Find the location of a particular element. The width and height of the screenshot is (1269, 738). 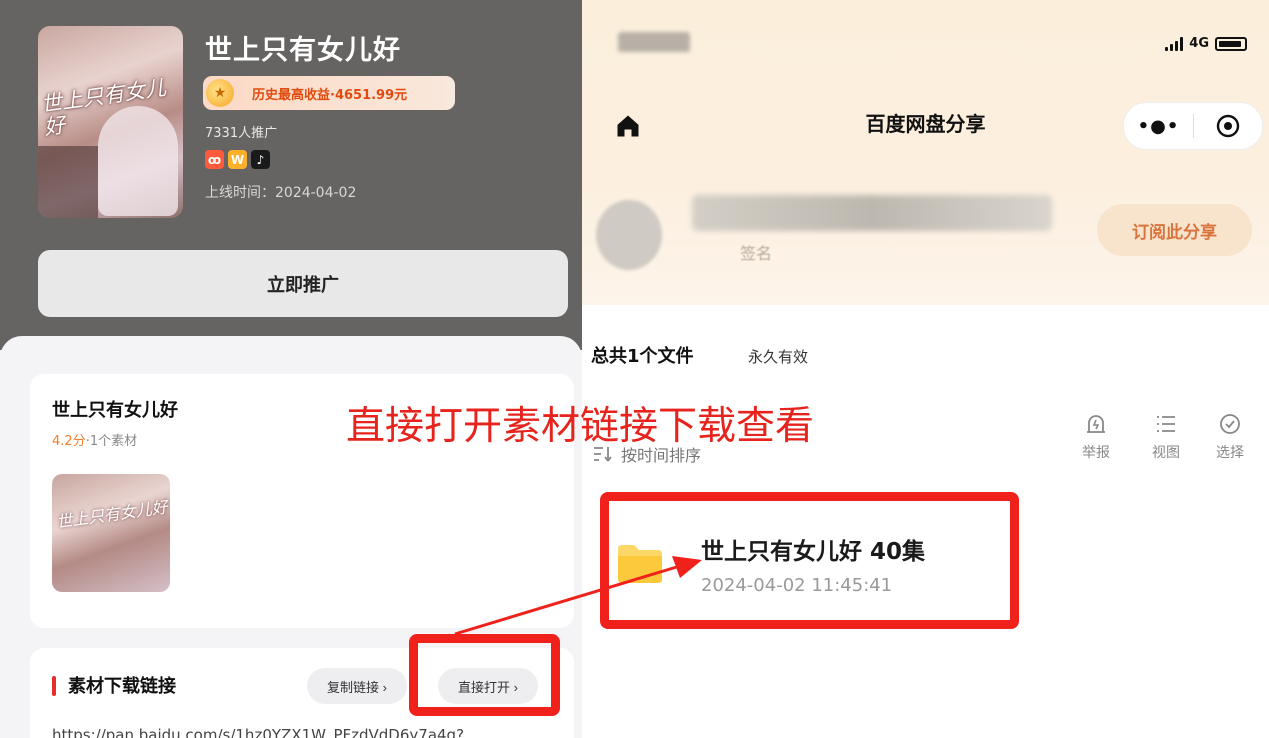

miniapp-capsule: •●• is located at coordinates (1193, 126).